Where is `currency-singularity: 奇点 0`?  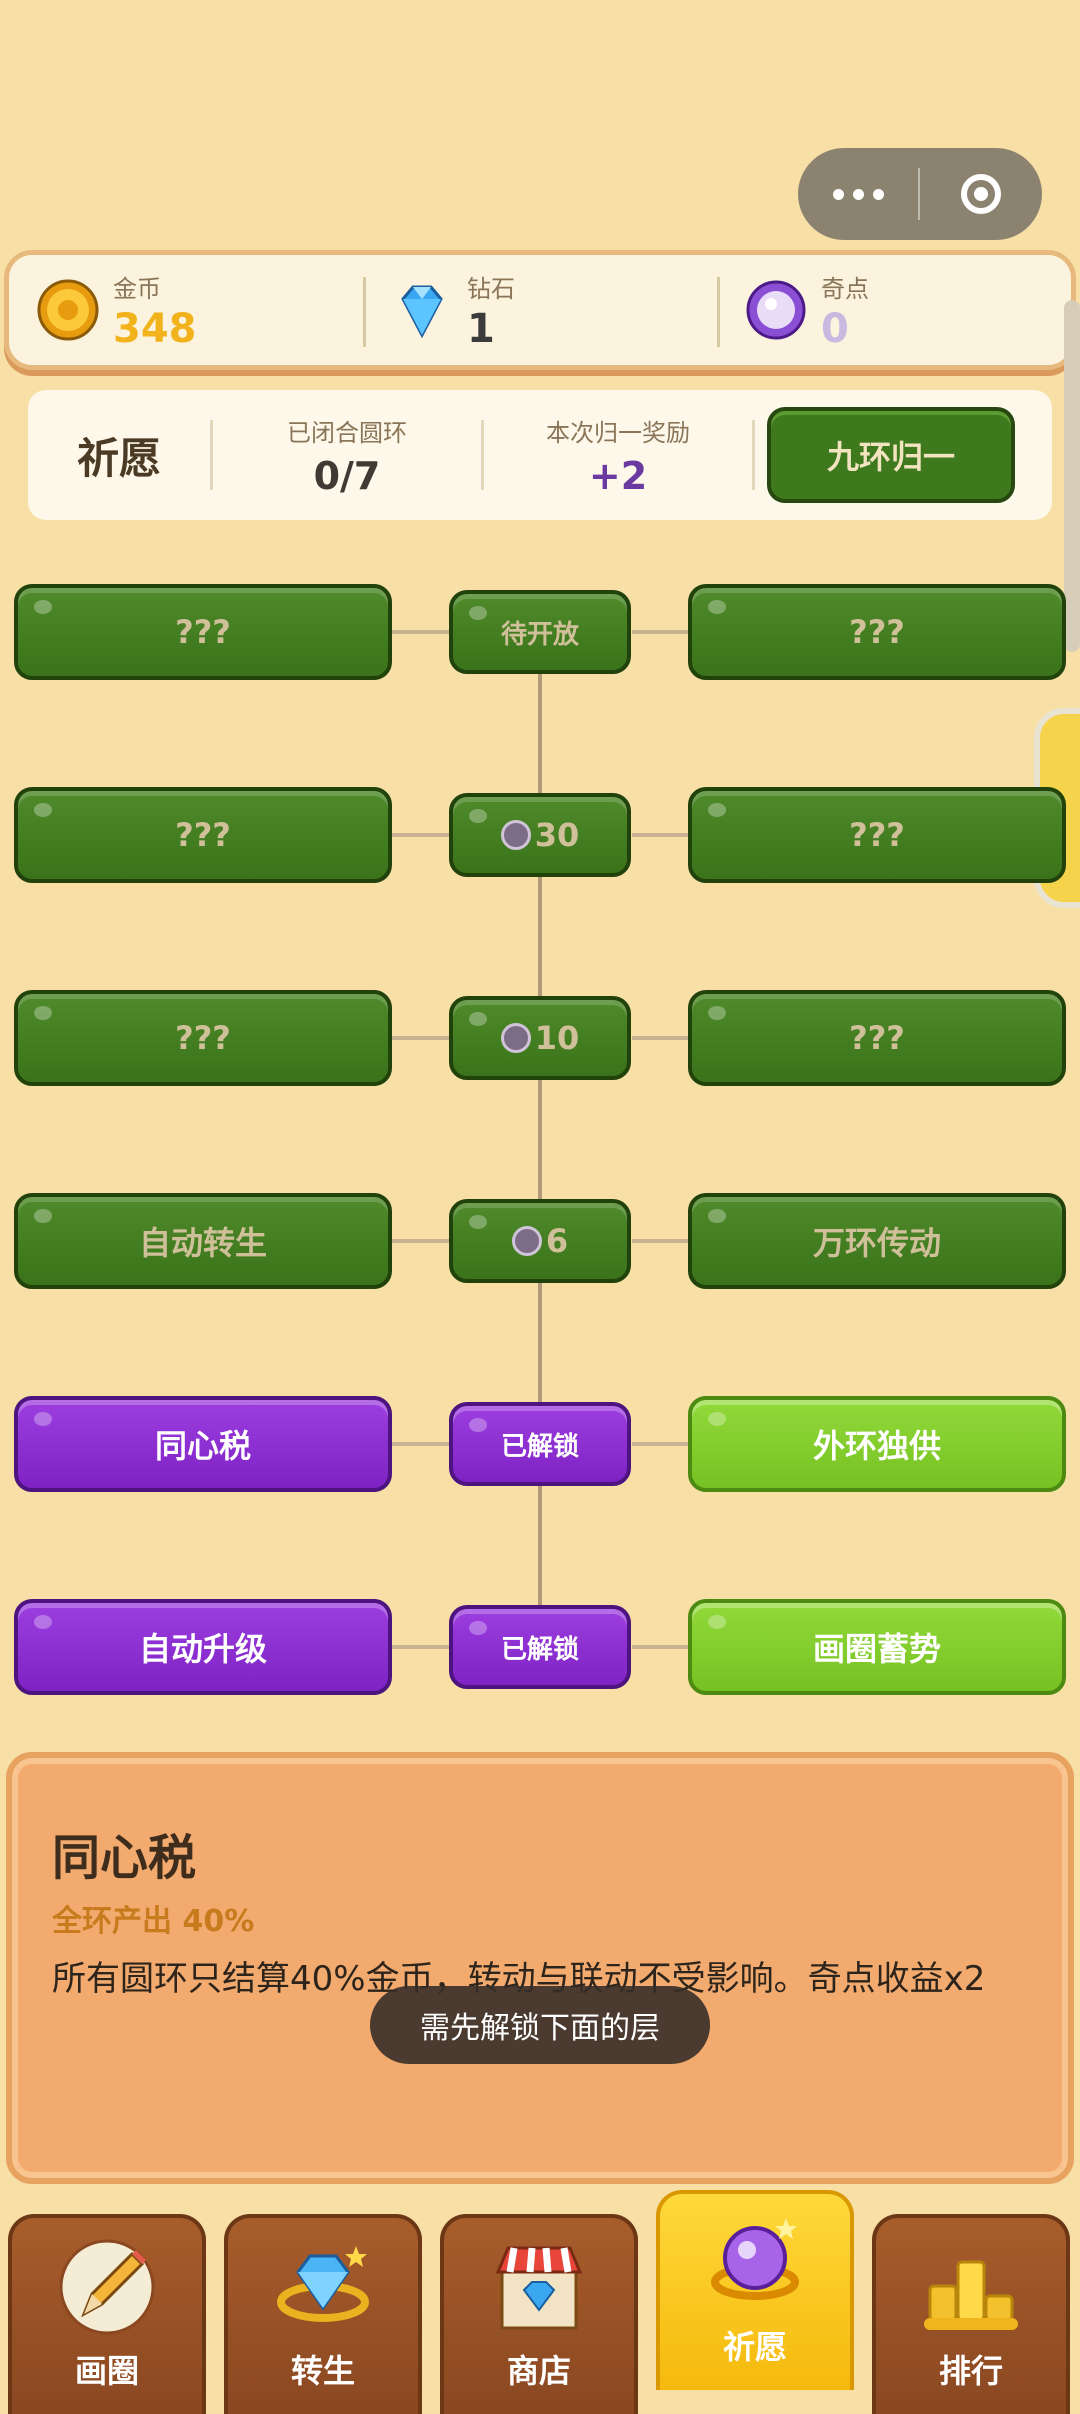
currency-singularity: 奇点 0 is located at coordinates (894, 310).